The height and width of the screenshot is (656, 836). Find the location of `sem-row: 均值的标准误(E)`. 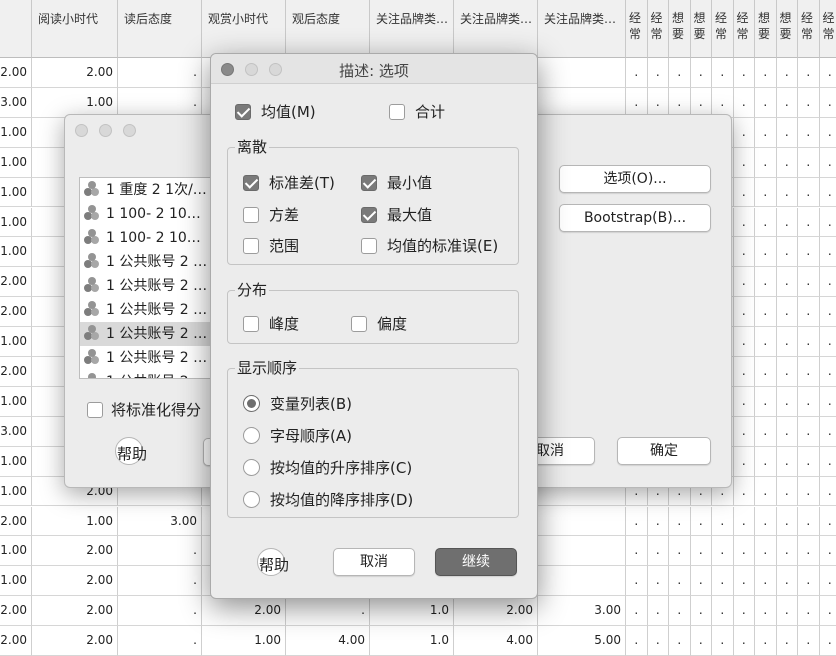

sem-row: 均值的标准误(E) is located at coordinates (429, 245).